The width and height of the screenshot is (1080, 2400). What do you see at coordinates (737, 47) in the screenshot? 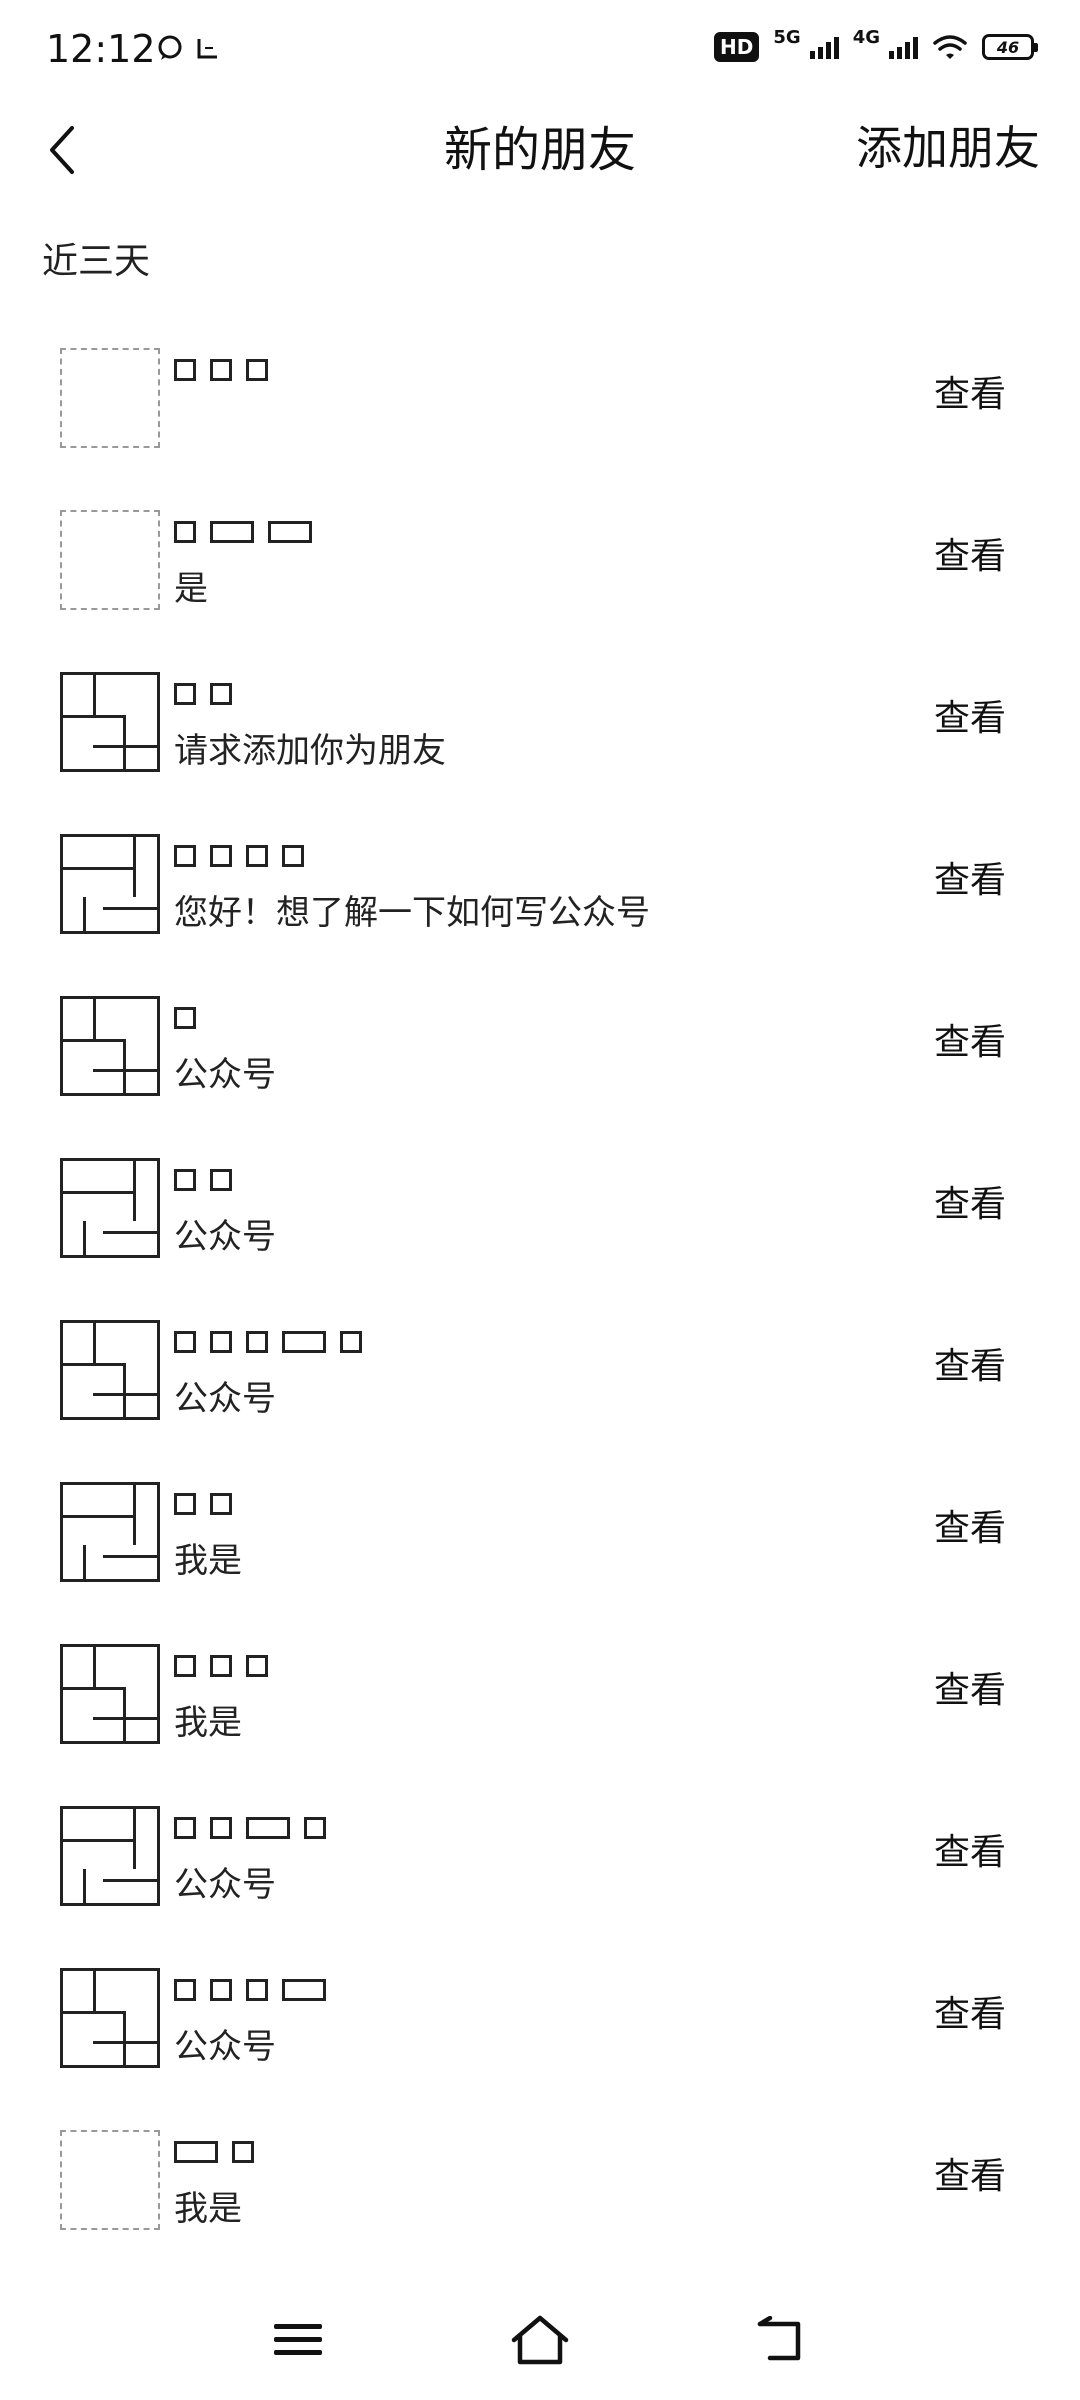
I see `hd-voice-badge: HD` at bounding box center [737, 47].